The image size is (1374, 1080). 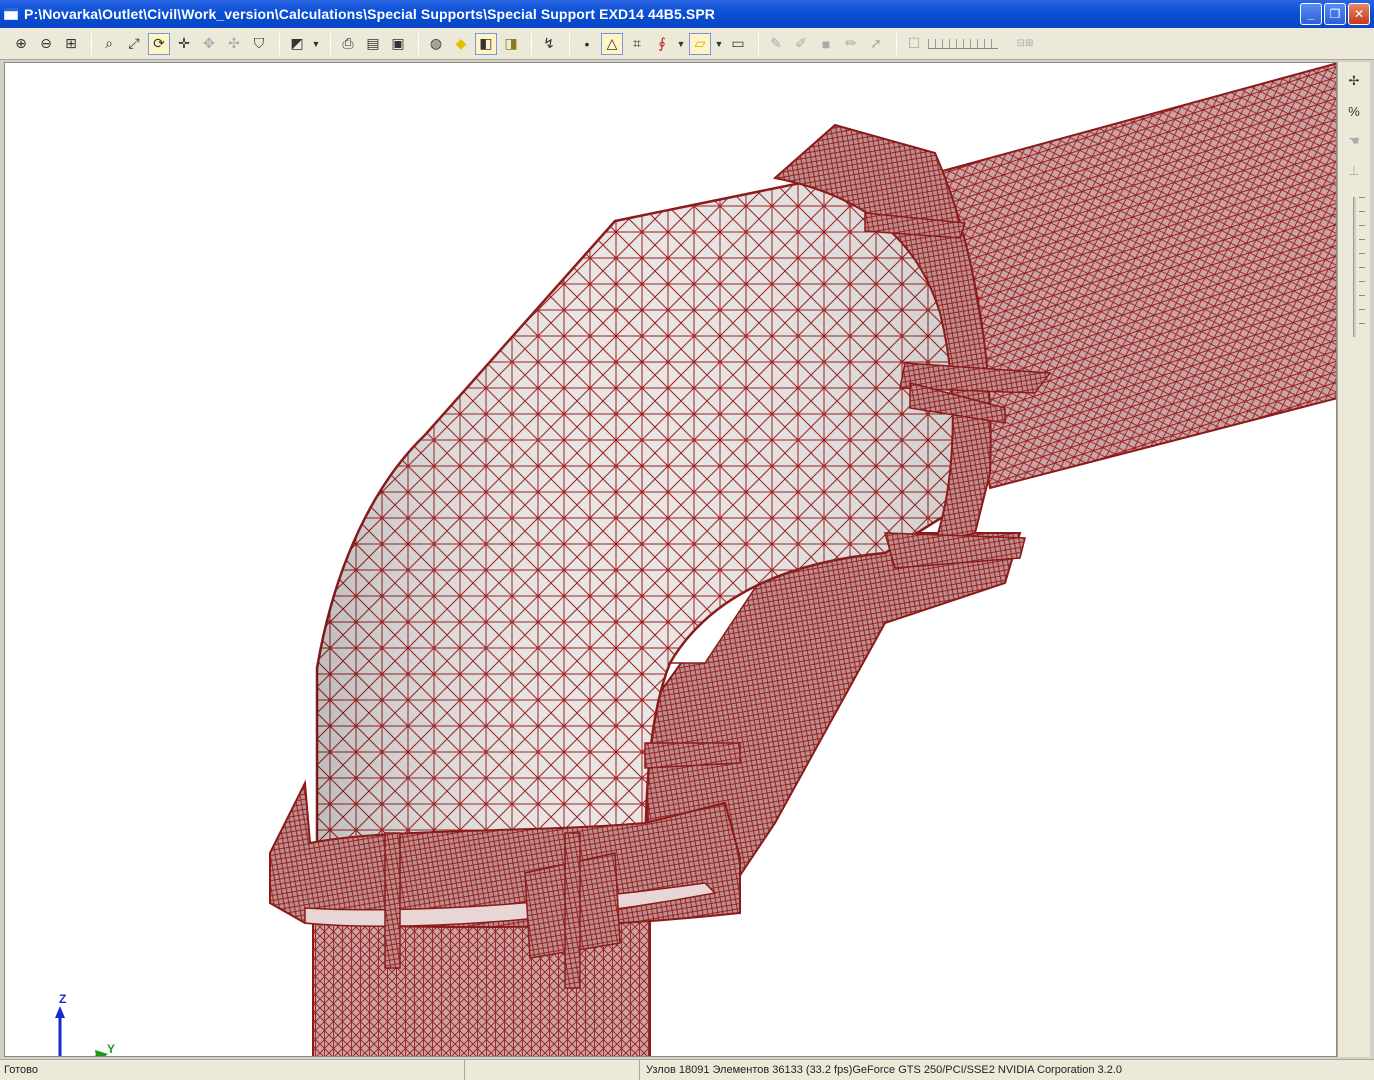 I want to click on snap-icon: ✣, so click(x=234, y=44).